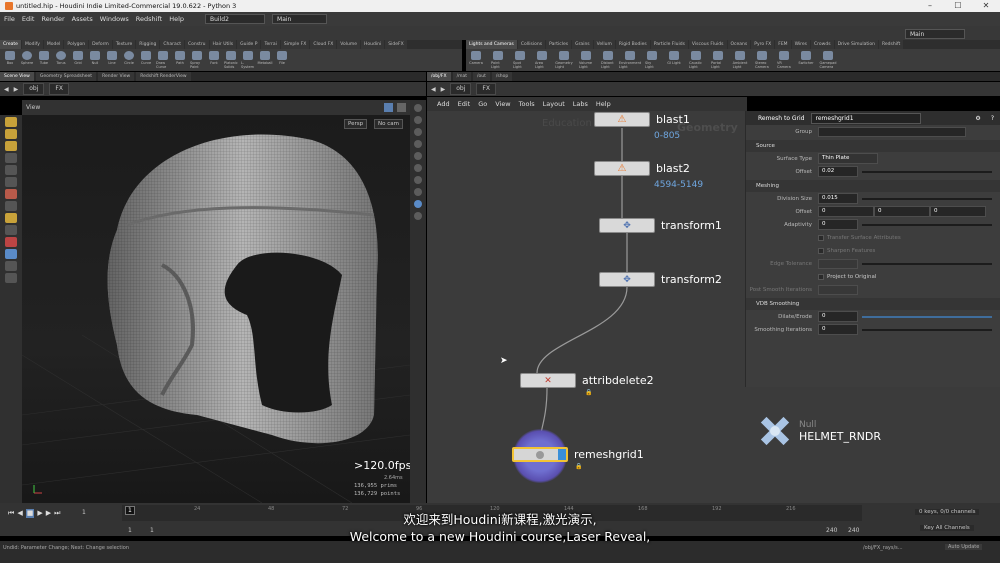 This screenshot has height=563, width=1000. What do you see at coordinates (927, 316) in the screenshot?
I see `dilate-slider` at bounding box center [927, 316].